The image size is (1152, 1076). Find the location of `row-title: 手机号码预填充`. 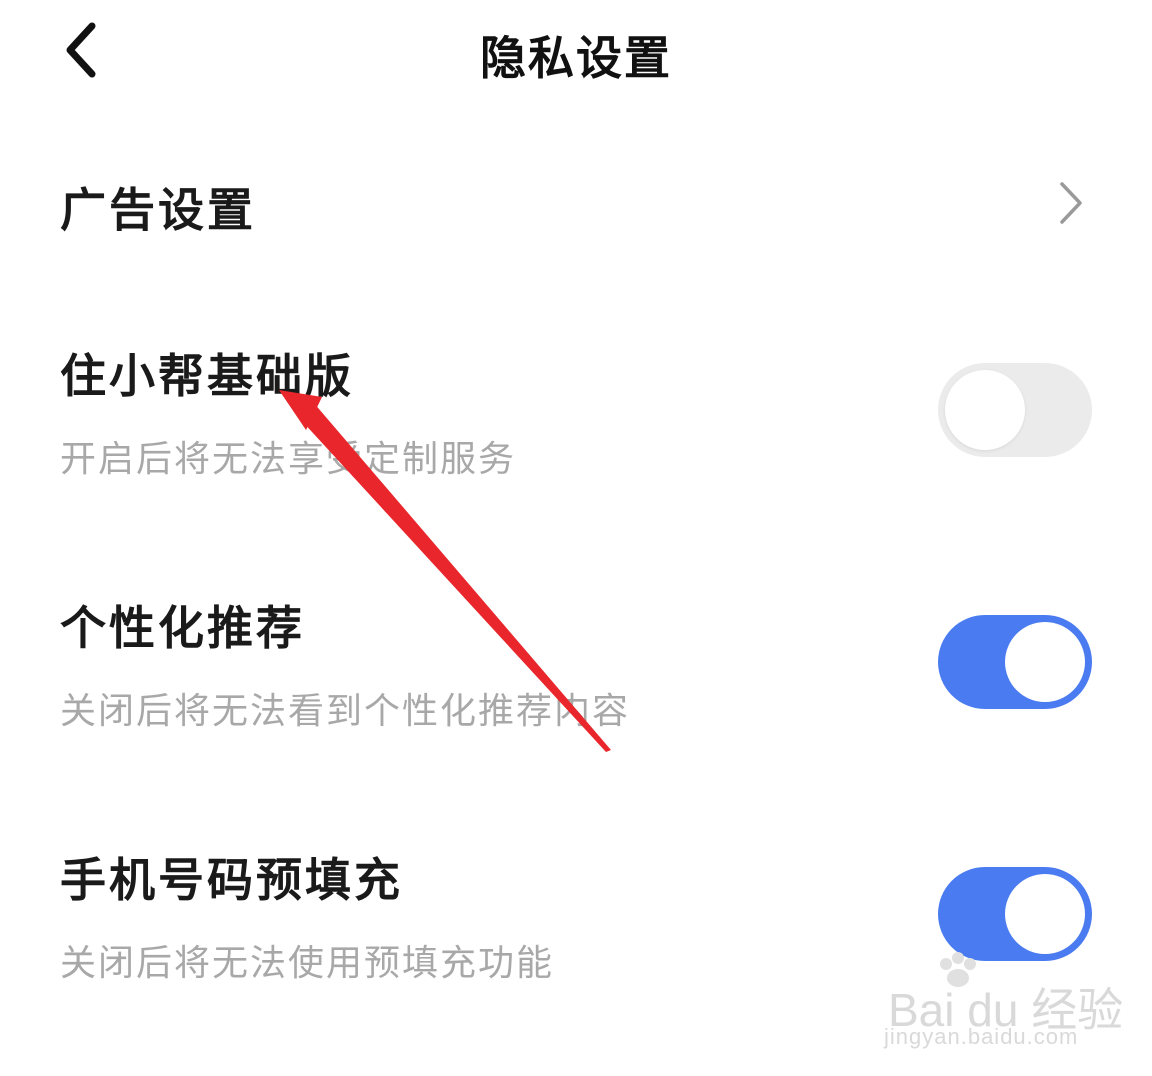

row-title: 手机号码预填充 is located at coordinates (231, 880).